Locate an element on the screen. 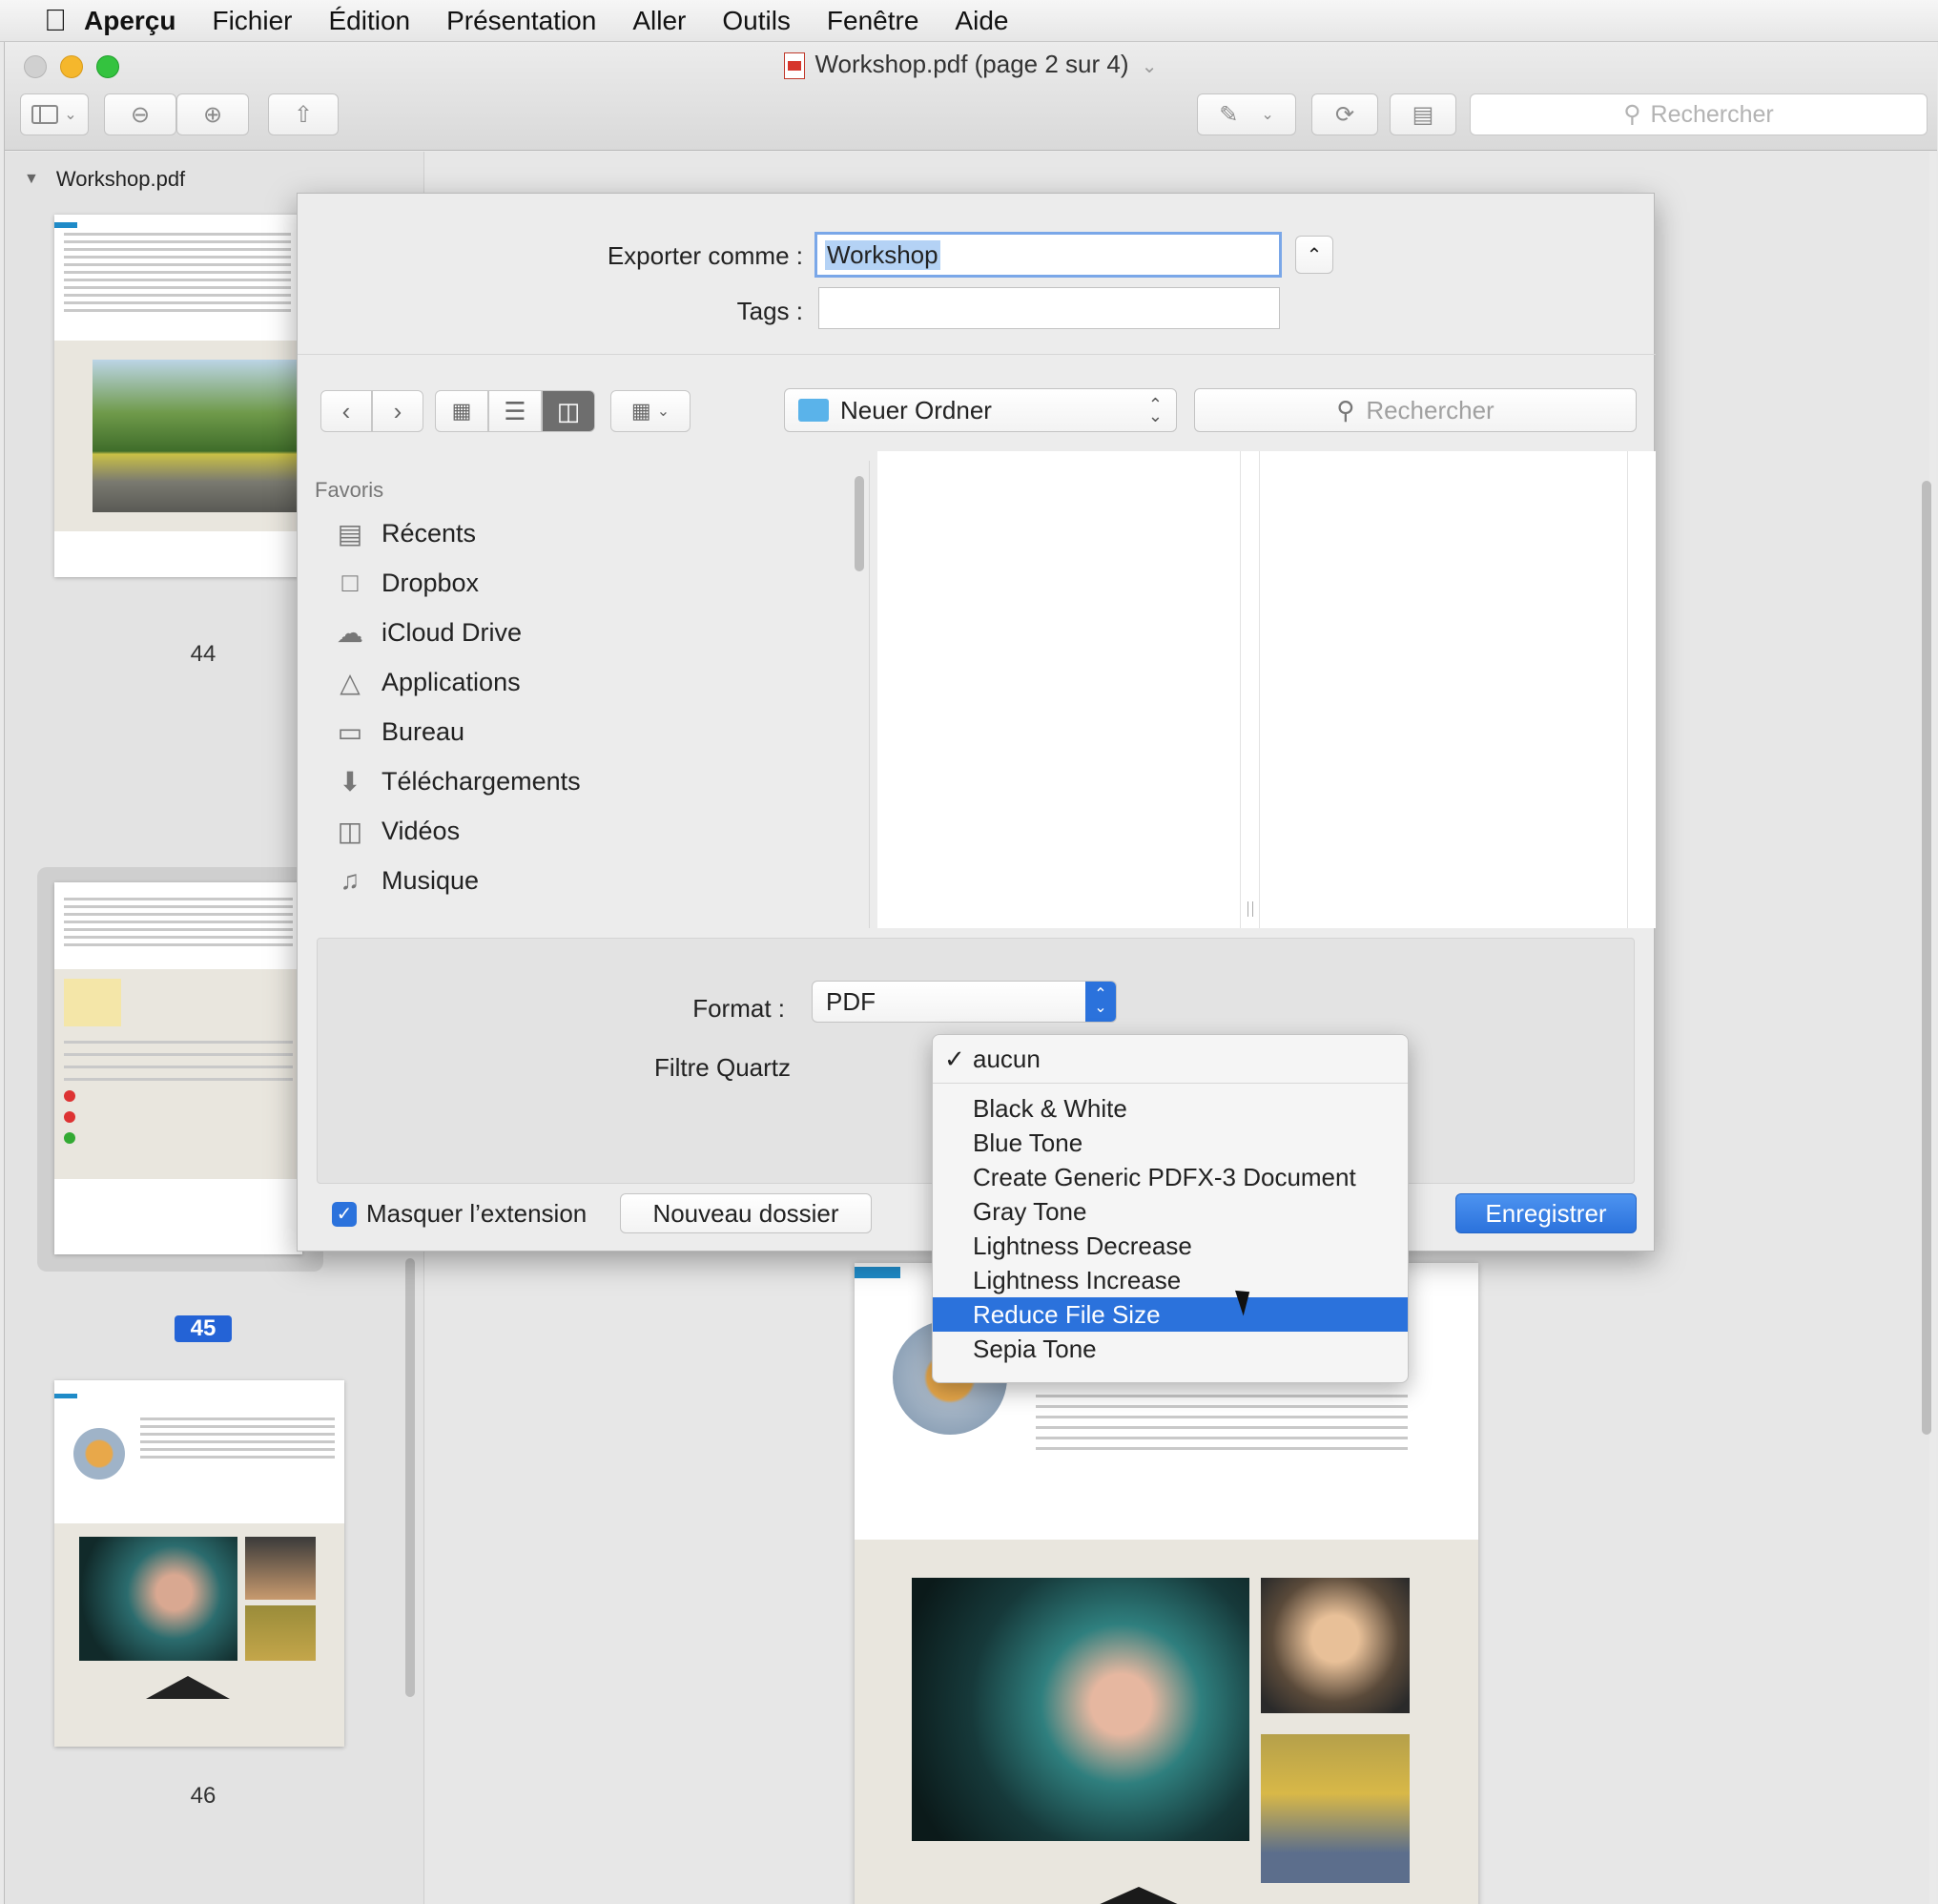  portrait-image is located at coordinates (1080, 1709).